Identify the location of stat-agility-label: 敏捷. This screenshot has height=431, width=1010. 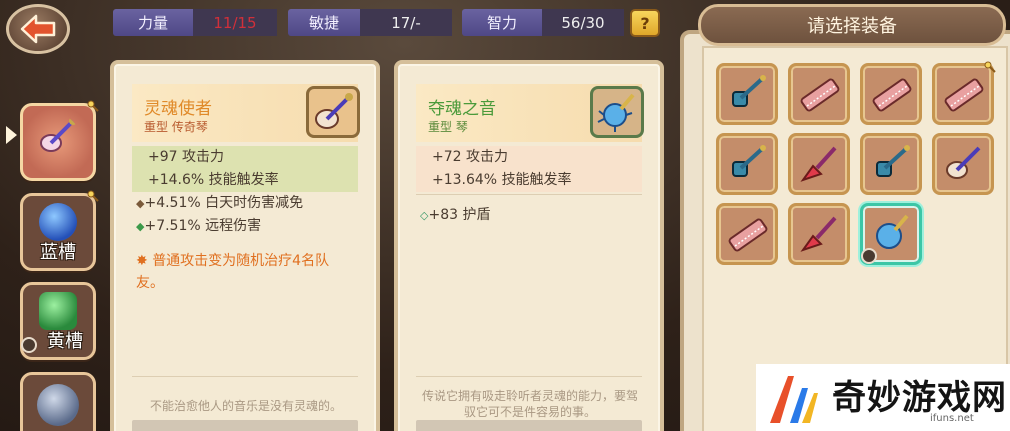
(324, 22).